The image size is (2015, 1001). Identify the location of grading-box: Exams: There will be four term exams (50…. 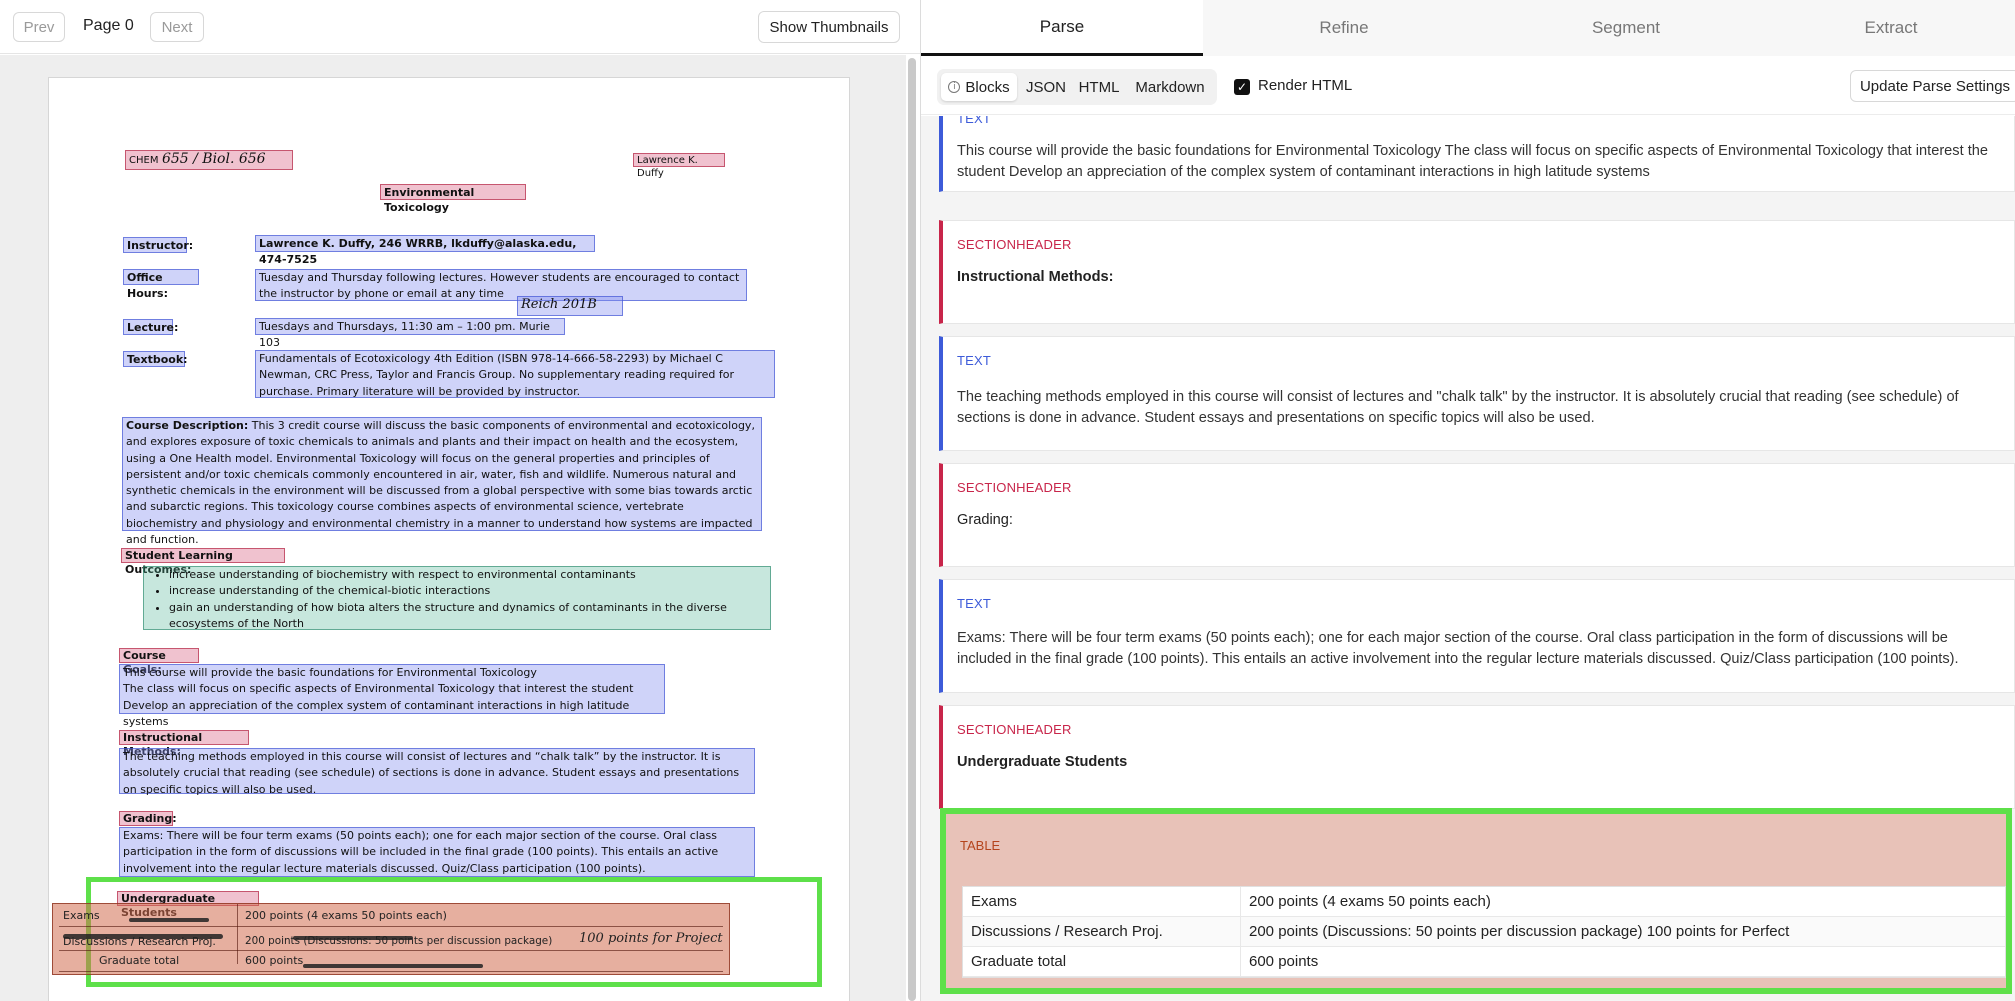
(437, 852).